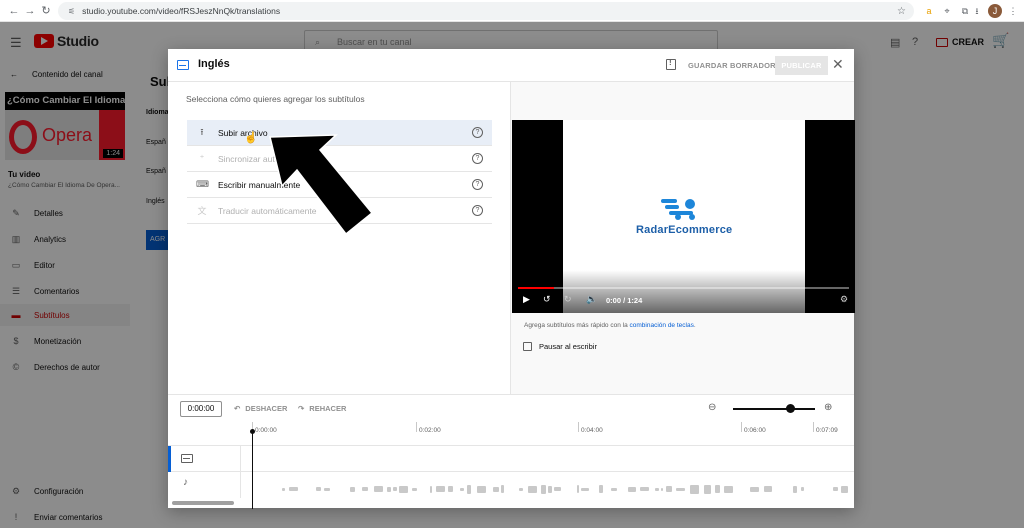 The width and height of the screenshot is (1024, 528). I want to click on dialog-header: Inglés GUARDAR BORRADOR PUBLICAR ✕, so click(511, 65).